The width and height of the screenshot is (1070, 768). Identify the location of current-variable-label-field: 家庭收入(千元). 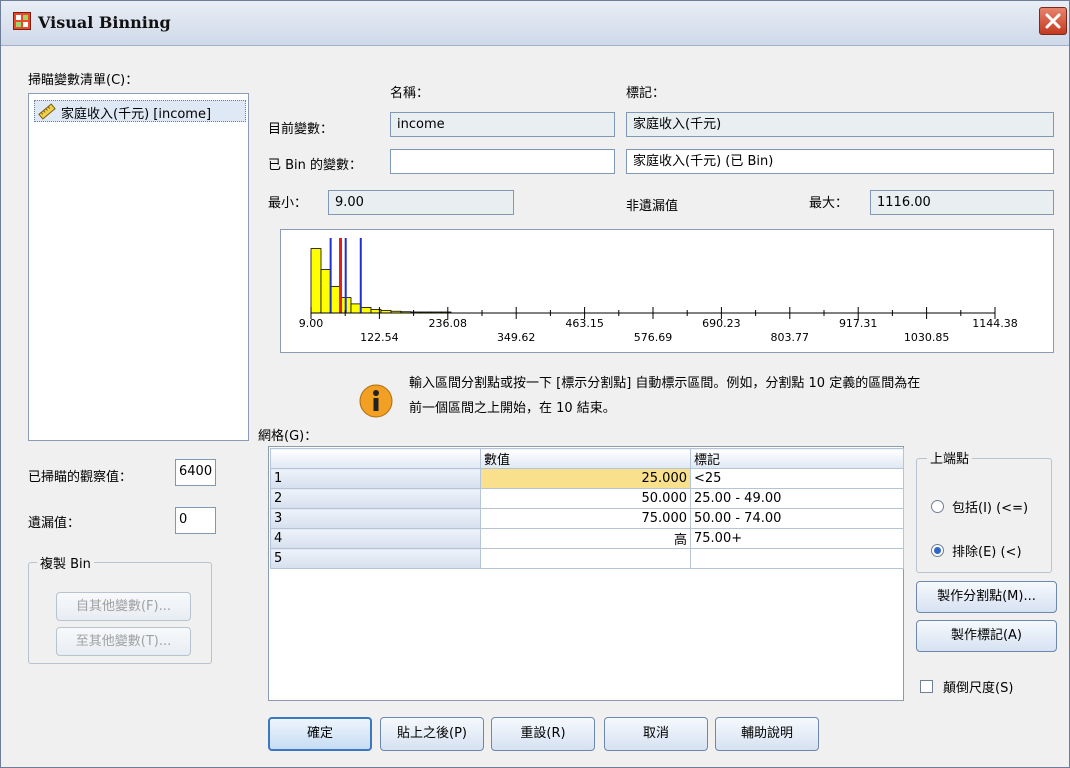
(840, 124).